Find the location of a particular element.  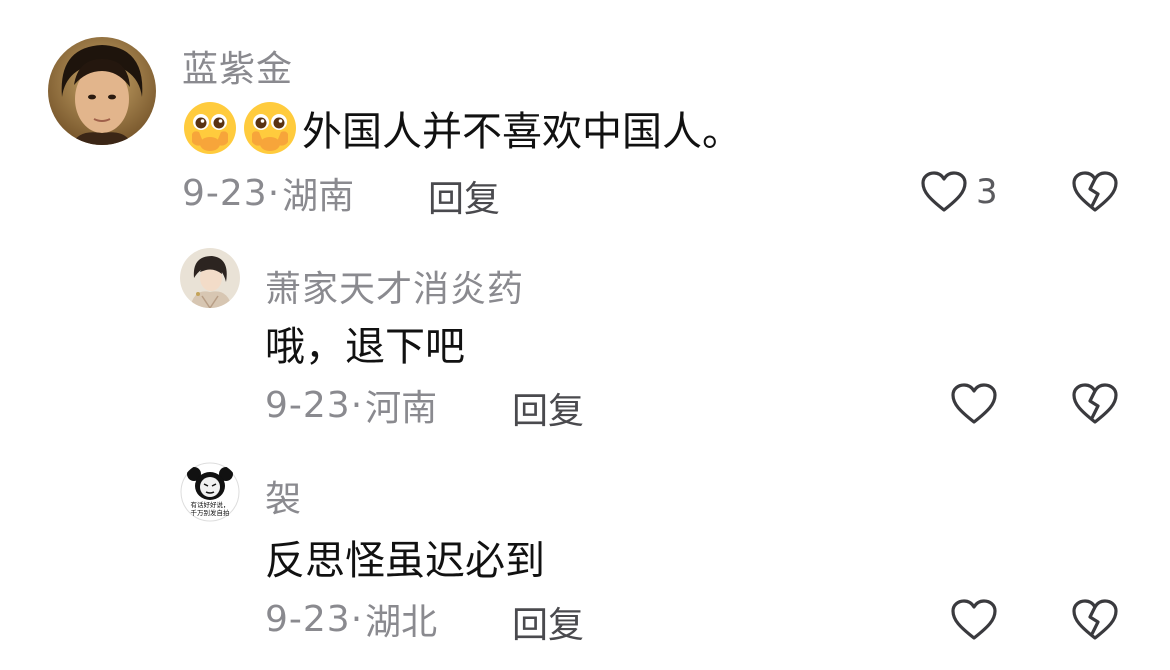

user-avatar-photo is located at coordinates (102, 91).